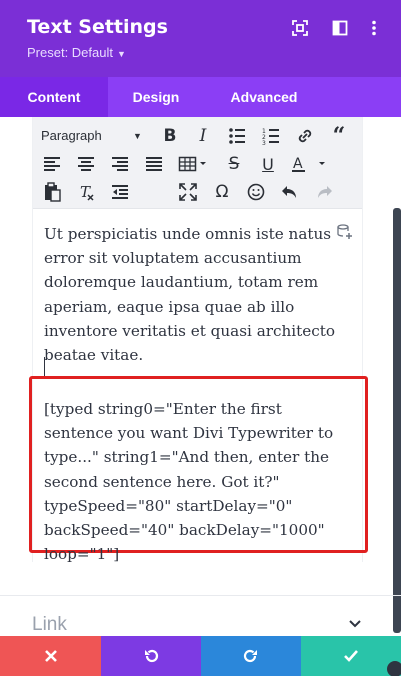  Describe the element at coordinates (298, 164) in the screenshot. I see `svg-text: A` at that location.